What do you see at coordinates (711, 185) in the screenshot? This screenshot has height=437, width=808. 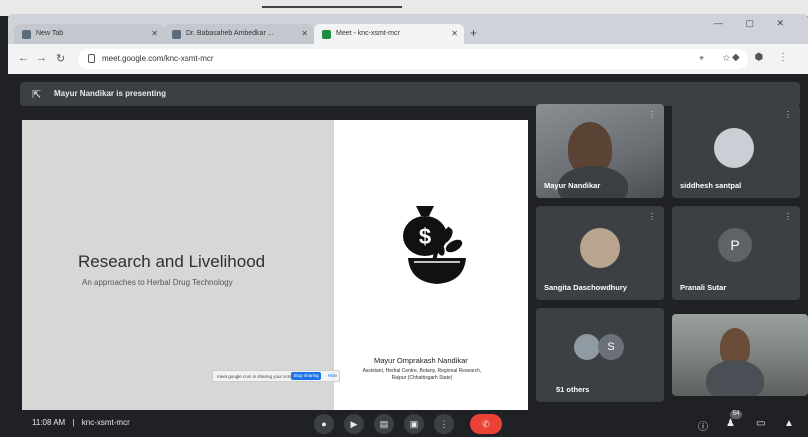 I see `participant-name: siddhesh santpal` at bounding box center [711, 185].